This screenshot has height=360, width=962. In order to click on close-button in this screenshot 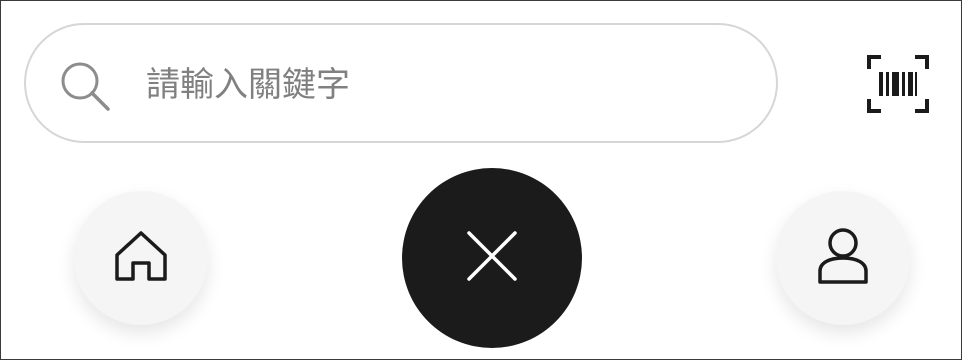, I will do `click(492, 258)`.